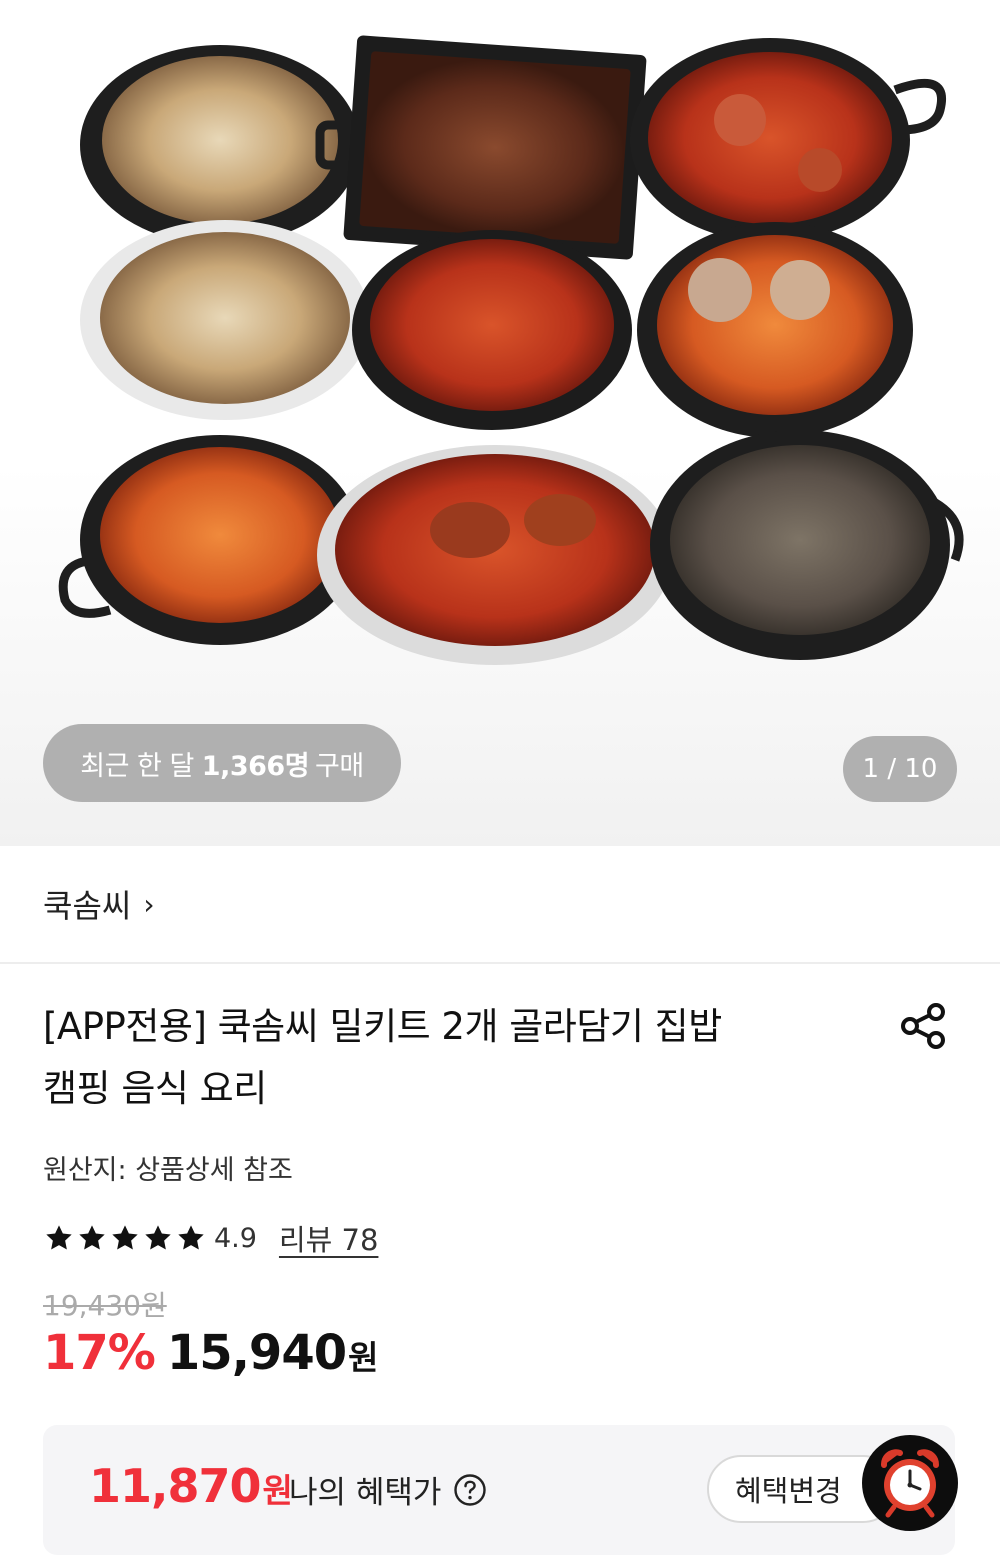 The height and width of the screenshot is (1555, 1000). Describe the element at coordinates (99, 1353) in the screenshot. I see `discount-rate: 17%` at that location.